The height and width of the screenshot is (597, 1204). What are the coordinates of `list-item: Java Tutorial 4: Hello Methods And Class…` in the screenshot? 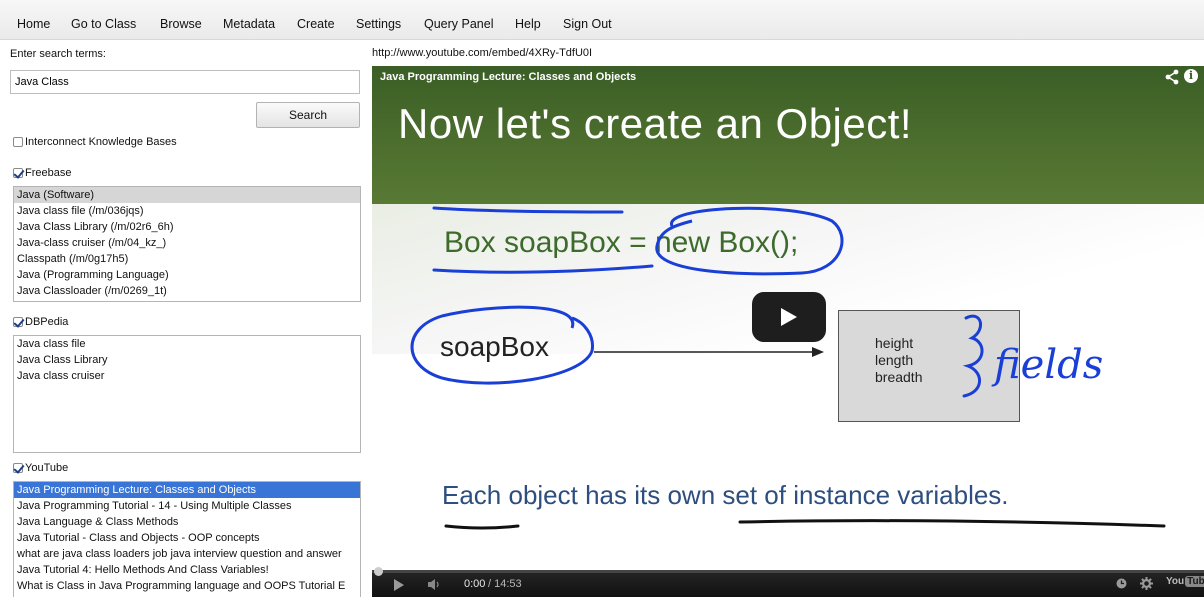 It's located at (187, 570).